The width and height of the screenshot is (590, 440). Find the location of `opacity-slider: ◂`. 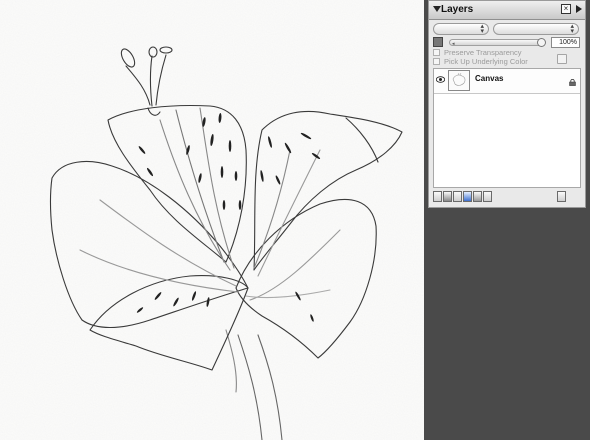

opacity-slider: ◂ is located at coordinates (497, 42).